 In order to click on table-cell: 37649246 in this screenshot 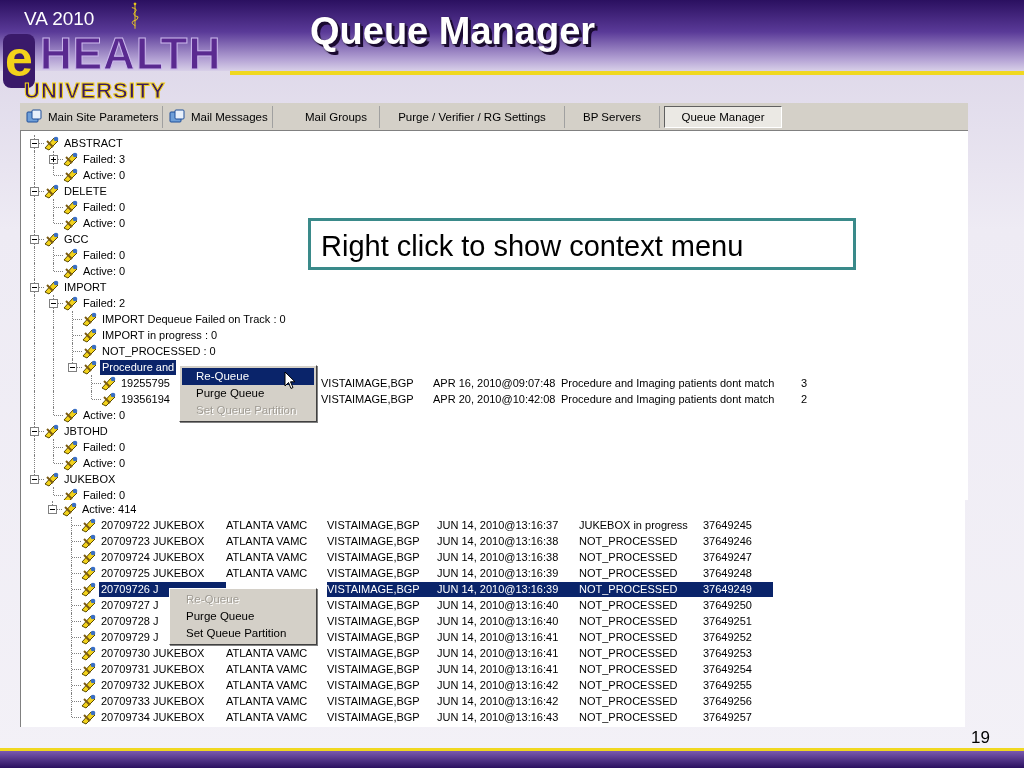, I will do `click(727, 540)`.